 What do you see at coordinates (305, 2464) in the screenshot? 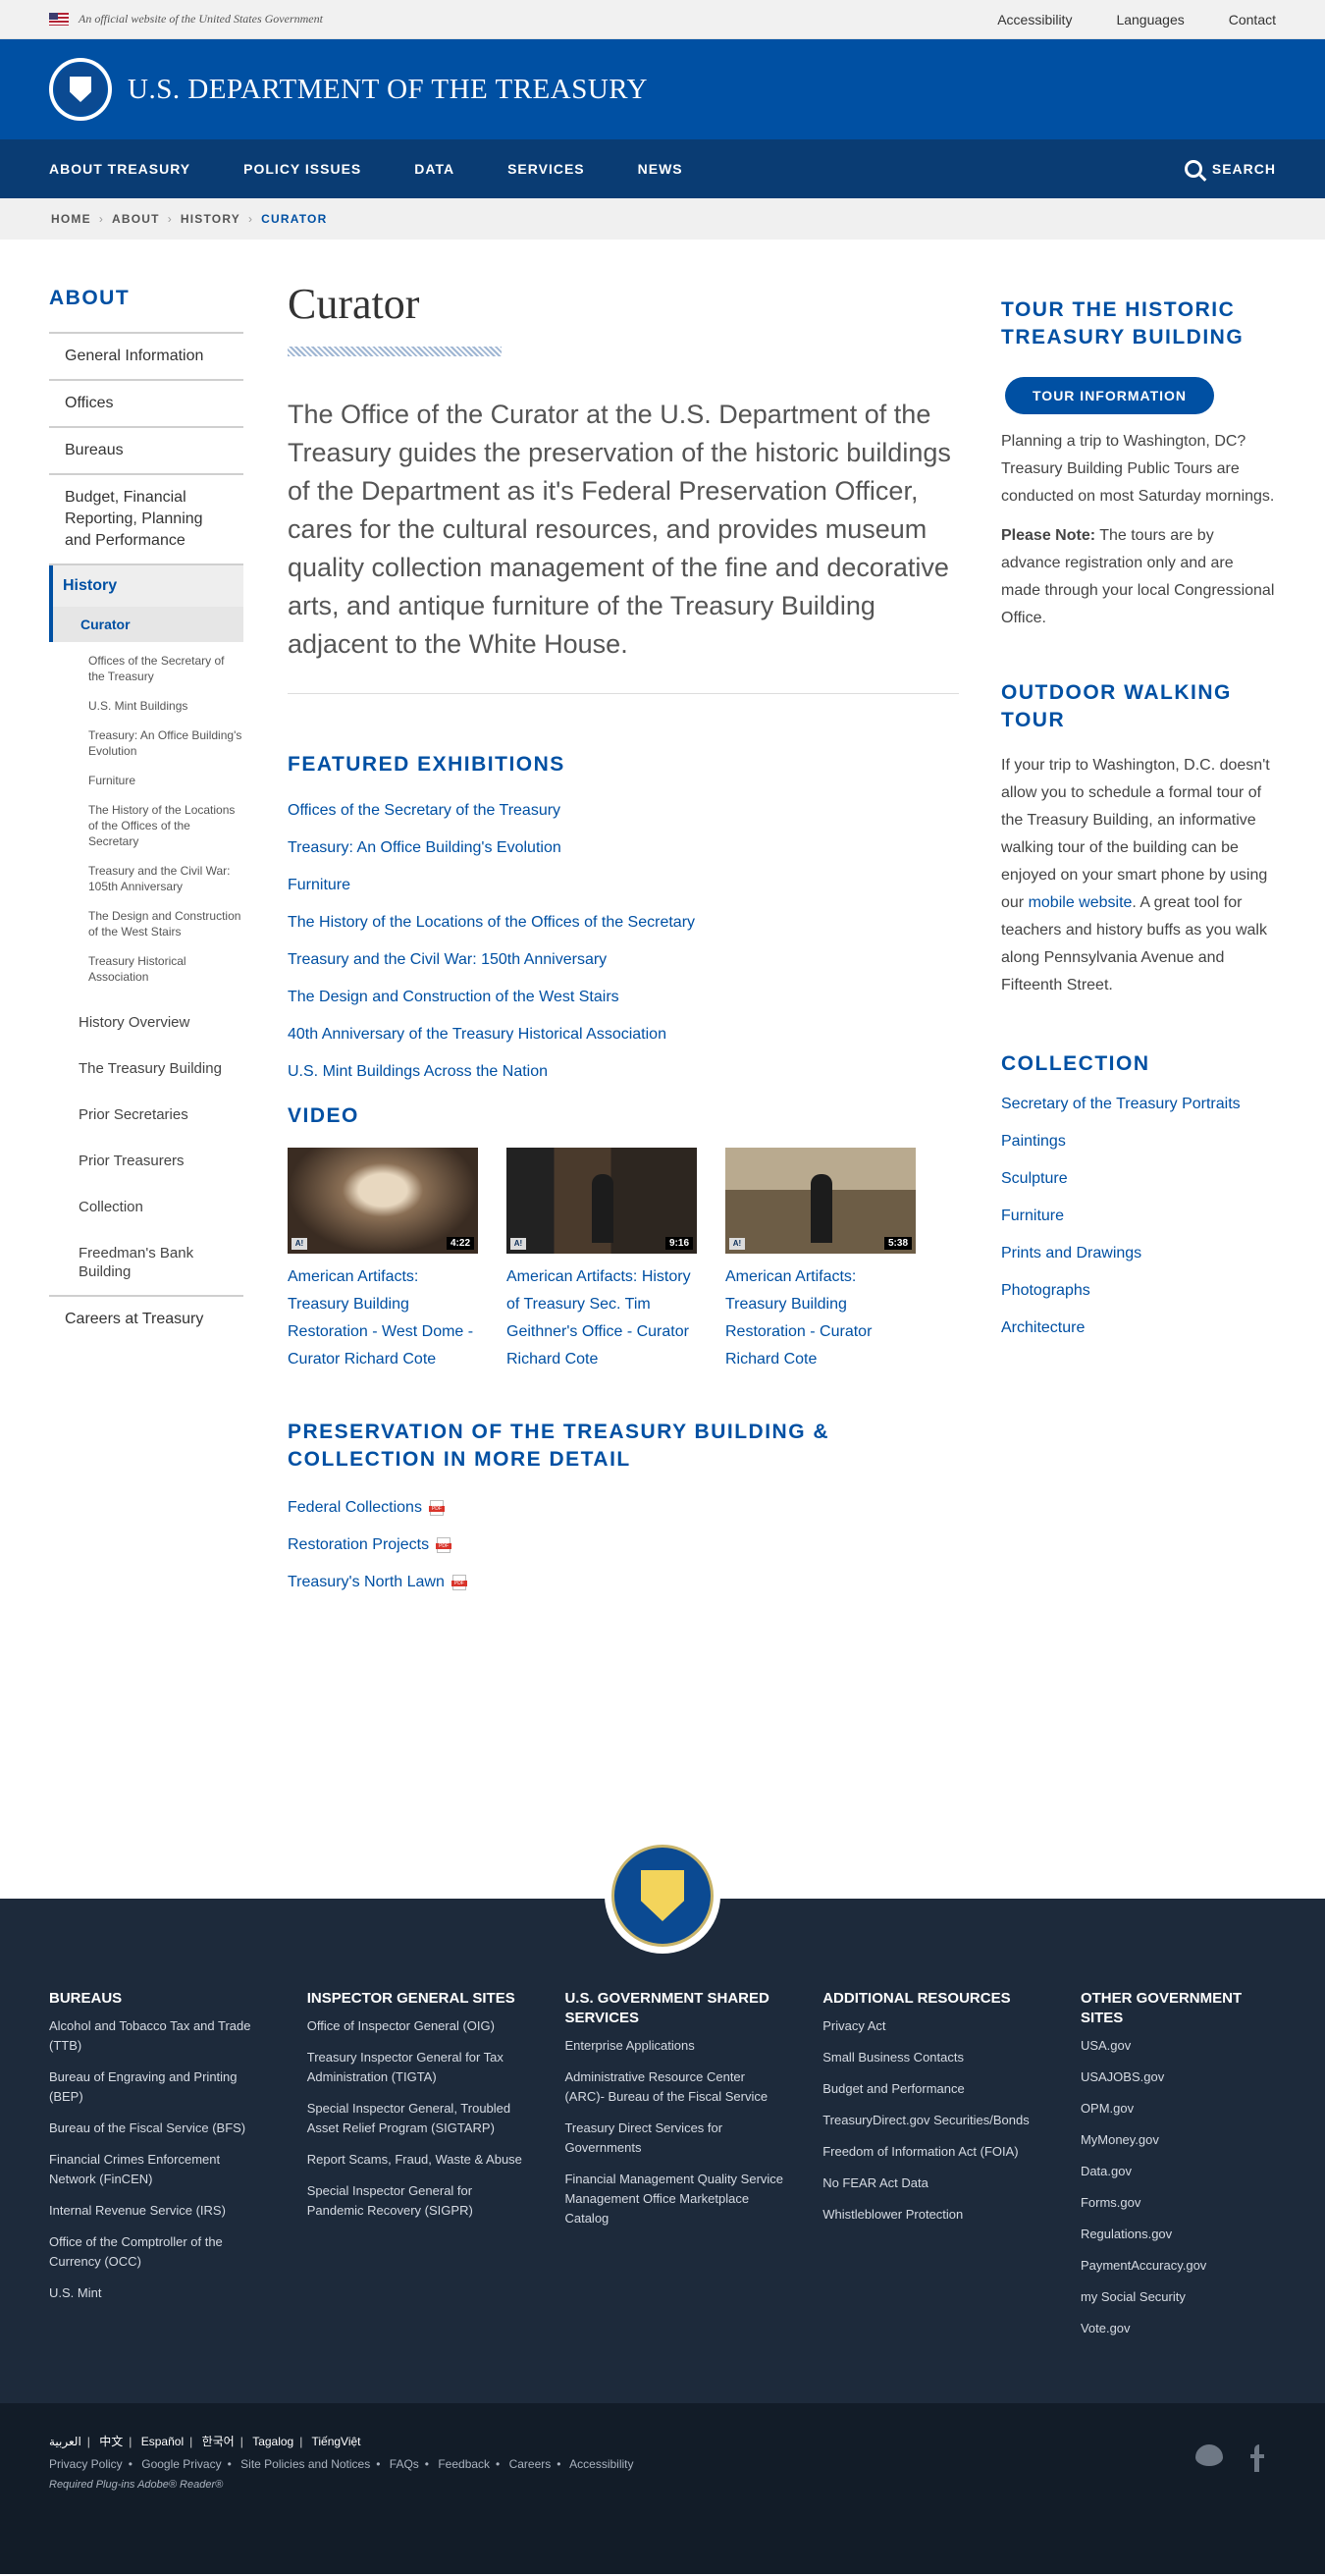
I see `policy-link: Site Policies and Notices` at bounding box center [305, 2464].